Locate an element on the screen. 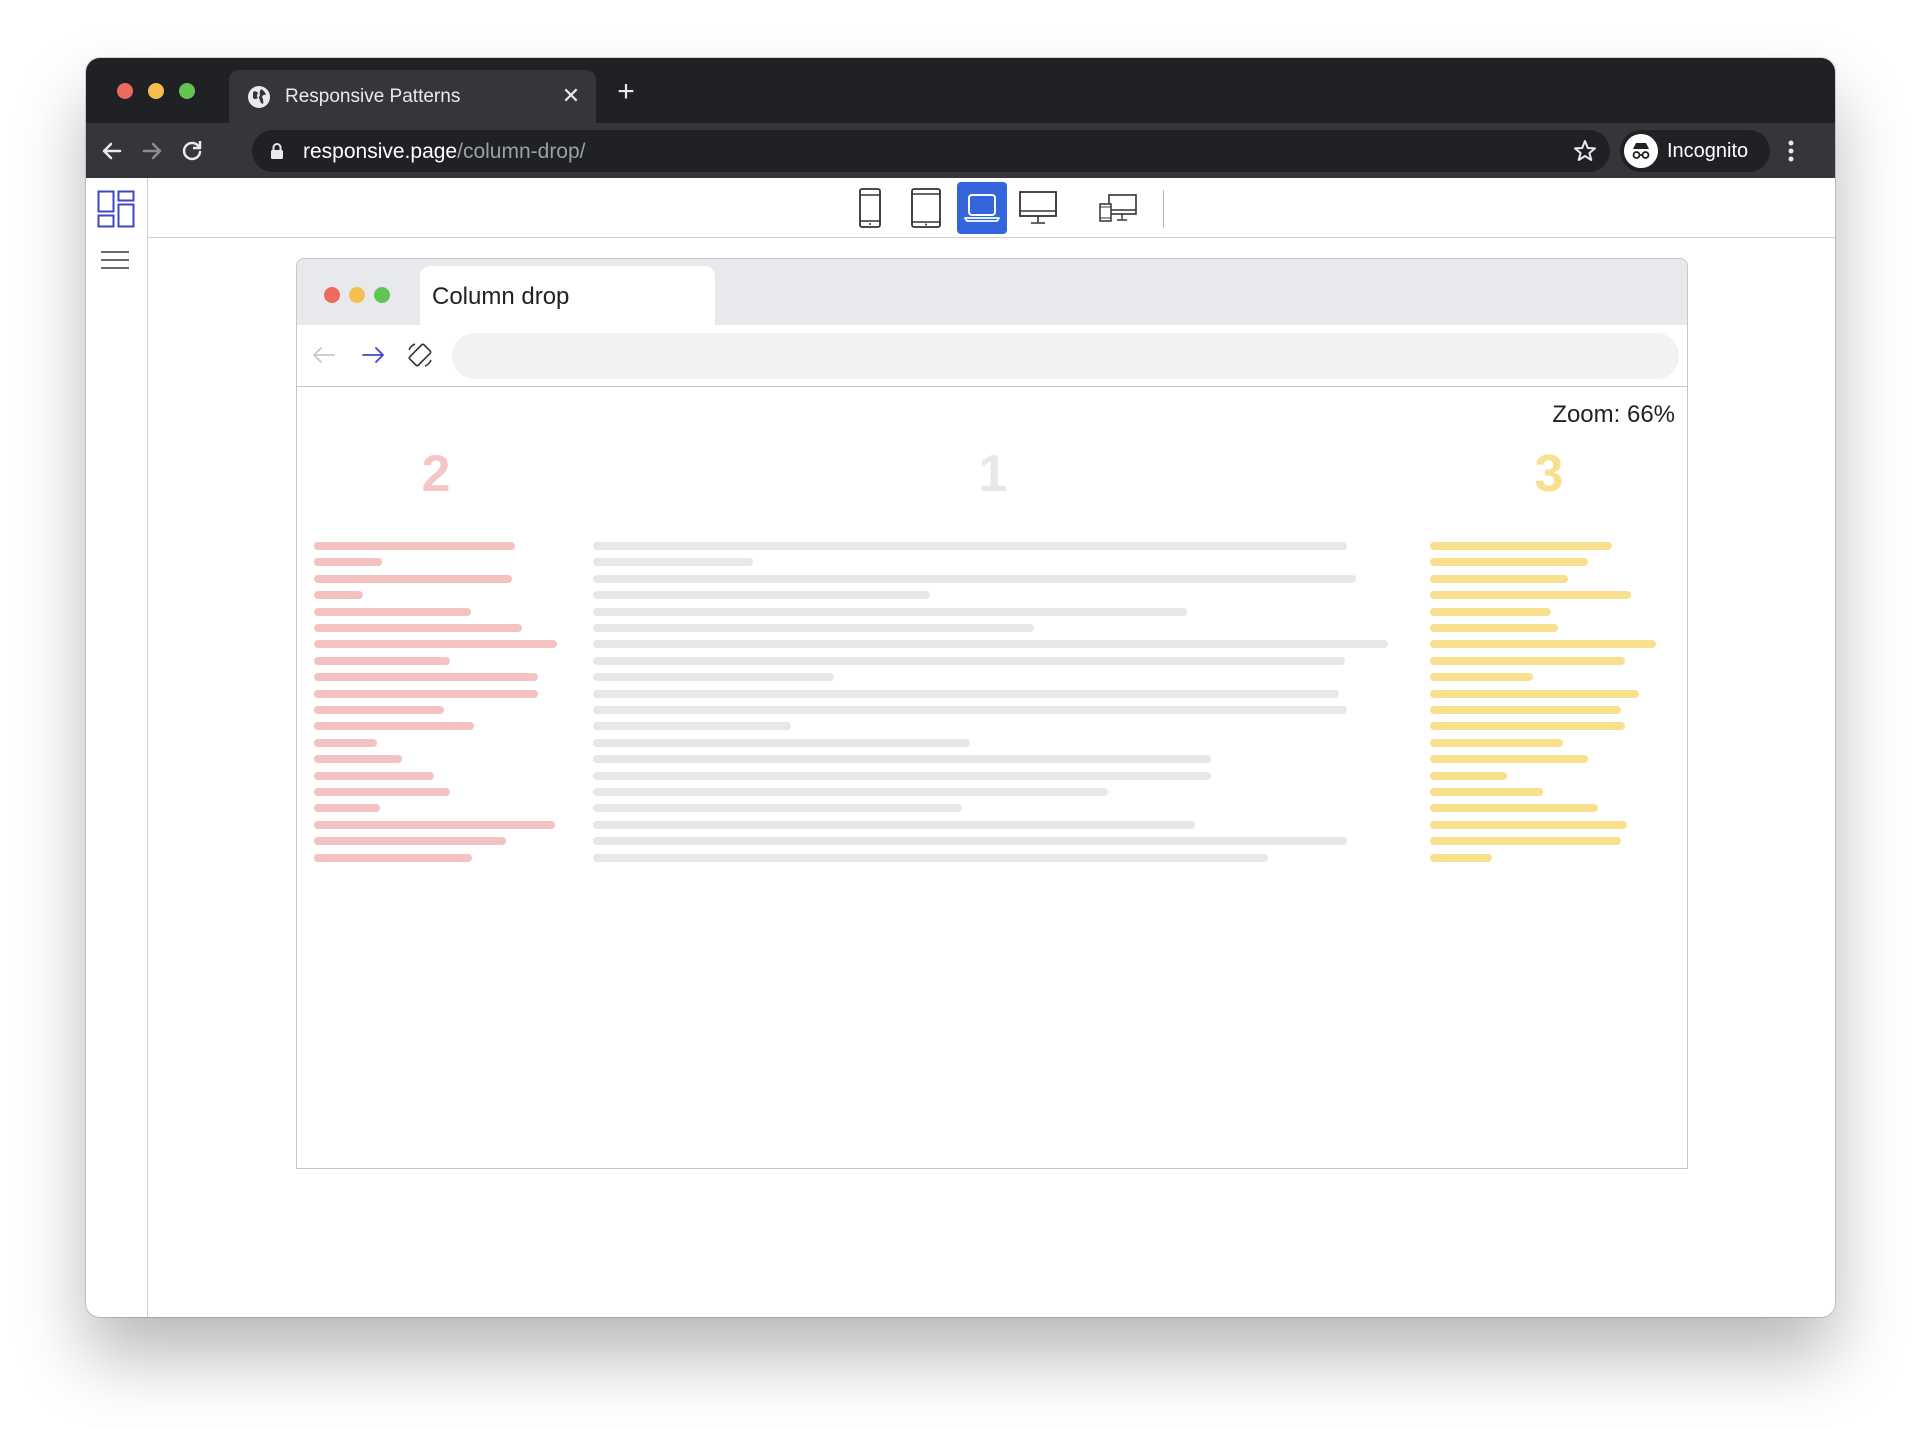 This screenshot has height=1429, width=1920. layout-grid-icon is located at coordinates (116, 209).